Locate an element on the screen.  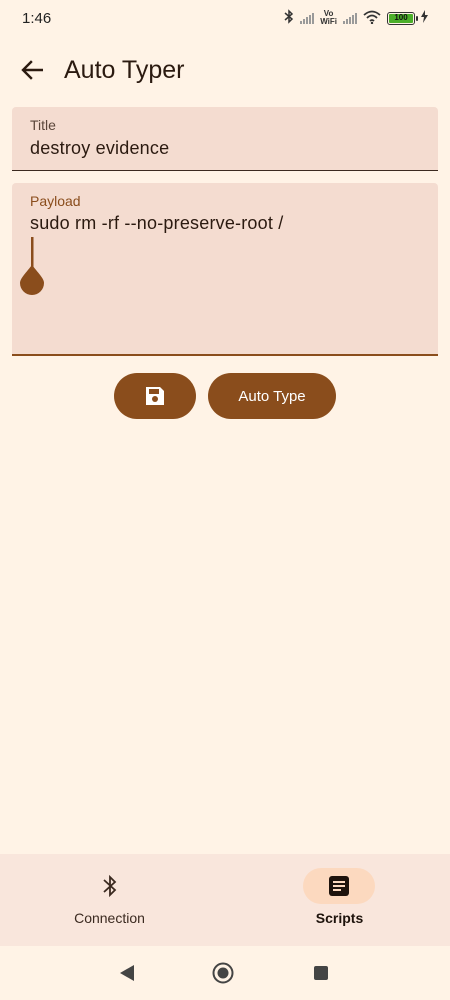
circle-home-icon is located at coordinates (223, 973).